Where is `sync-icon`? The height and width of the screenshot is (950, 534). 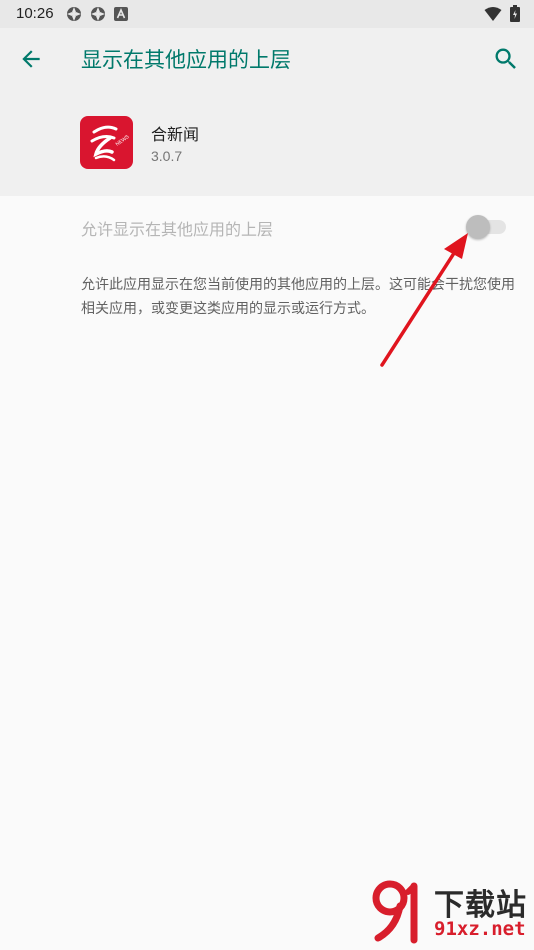 sync-icon is located at coordinates (74, 14).